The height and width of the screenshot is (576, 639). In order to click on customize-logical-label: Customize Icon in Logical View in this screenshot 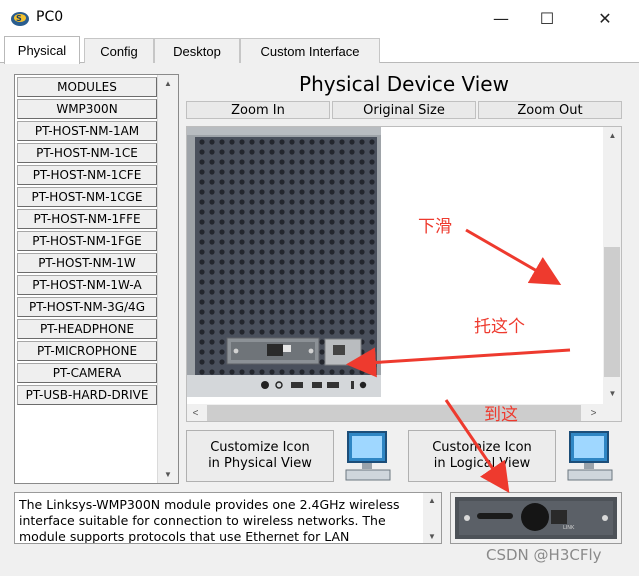, I will do `click(482, 455)`.